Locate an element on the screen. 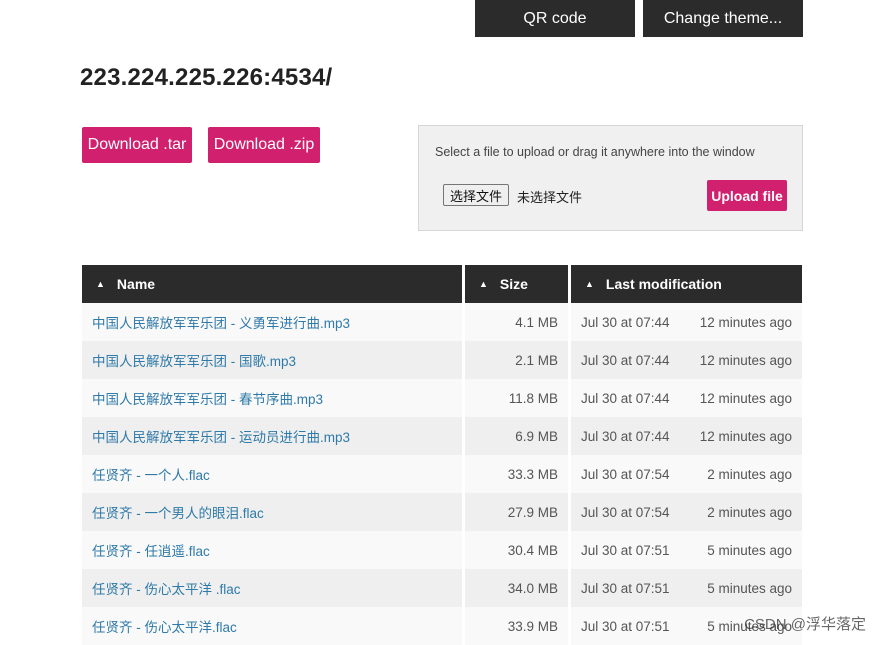 This screenshot has height=645, width=880. name-cell: 任贤齐 - 任逍遥.flac is located at coordinates (273, 550).